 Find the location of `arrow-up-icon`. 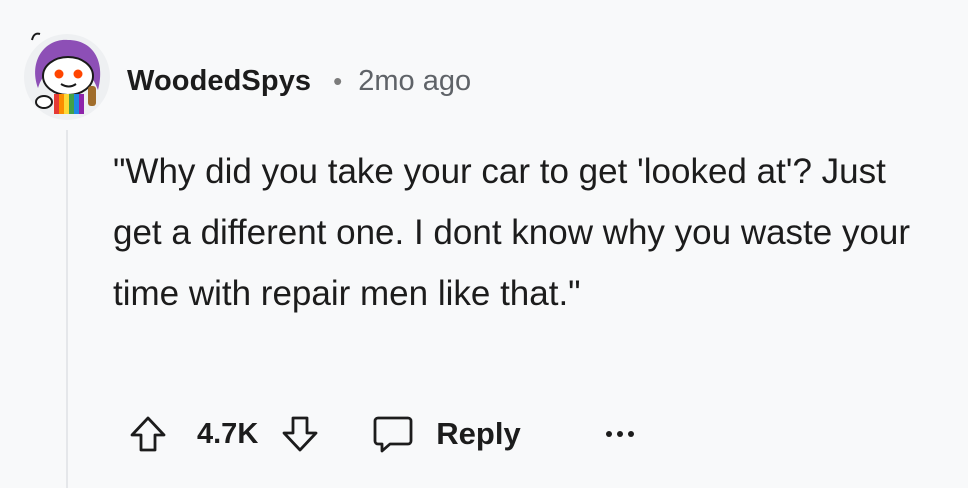

arrow-up-icon is located at coordinates (148, 434).